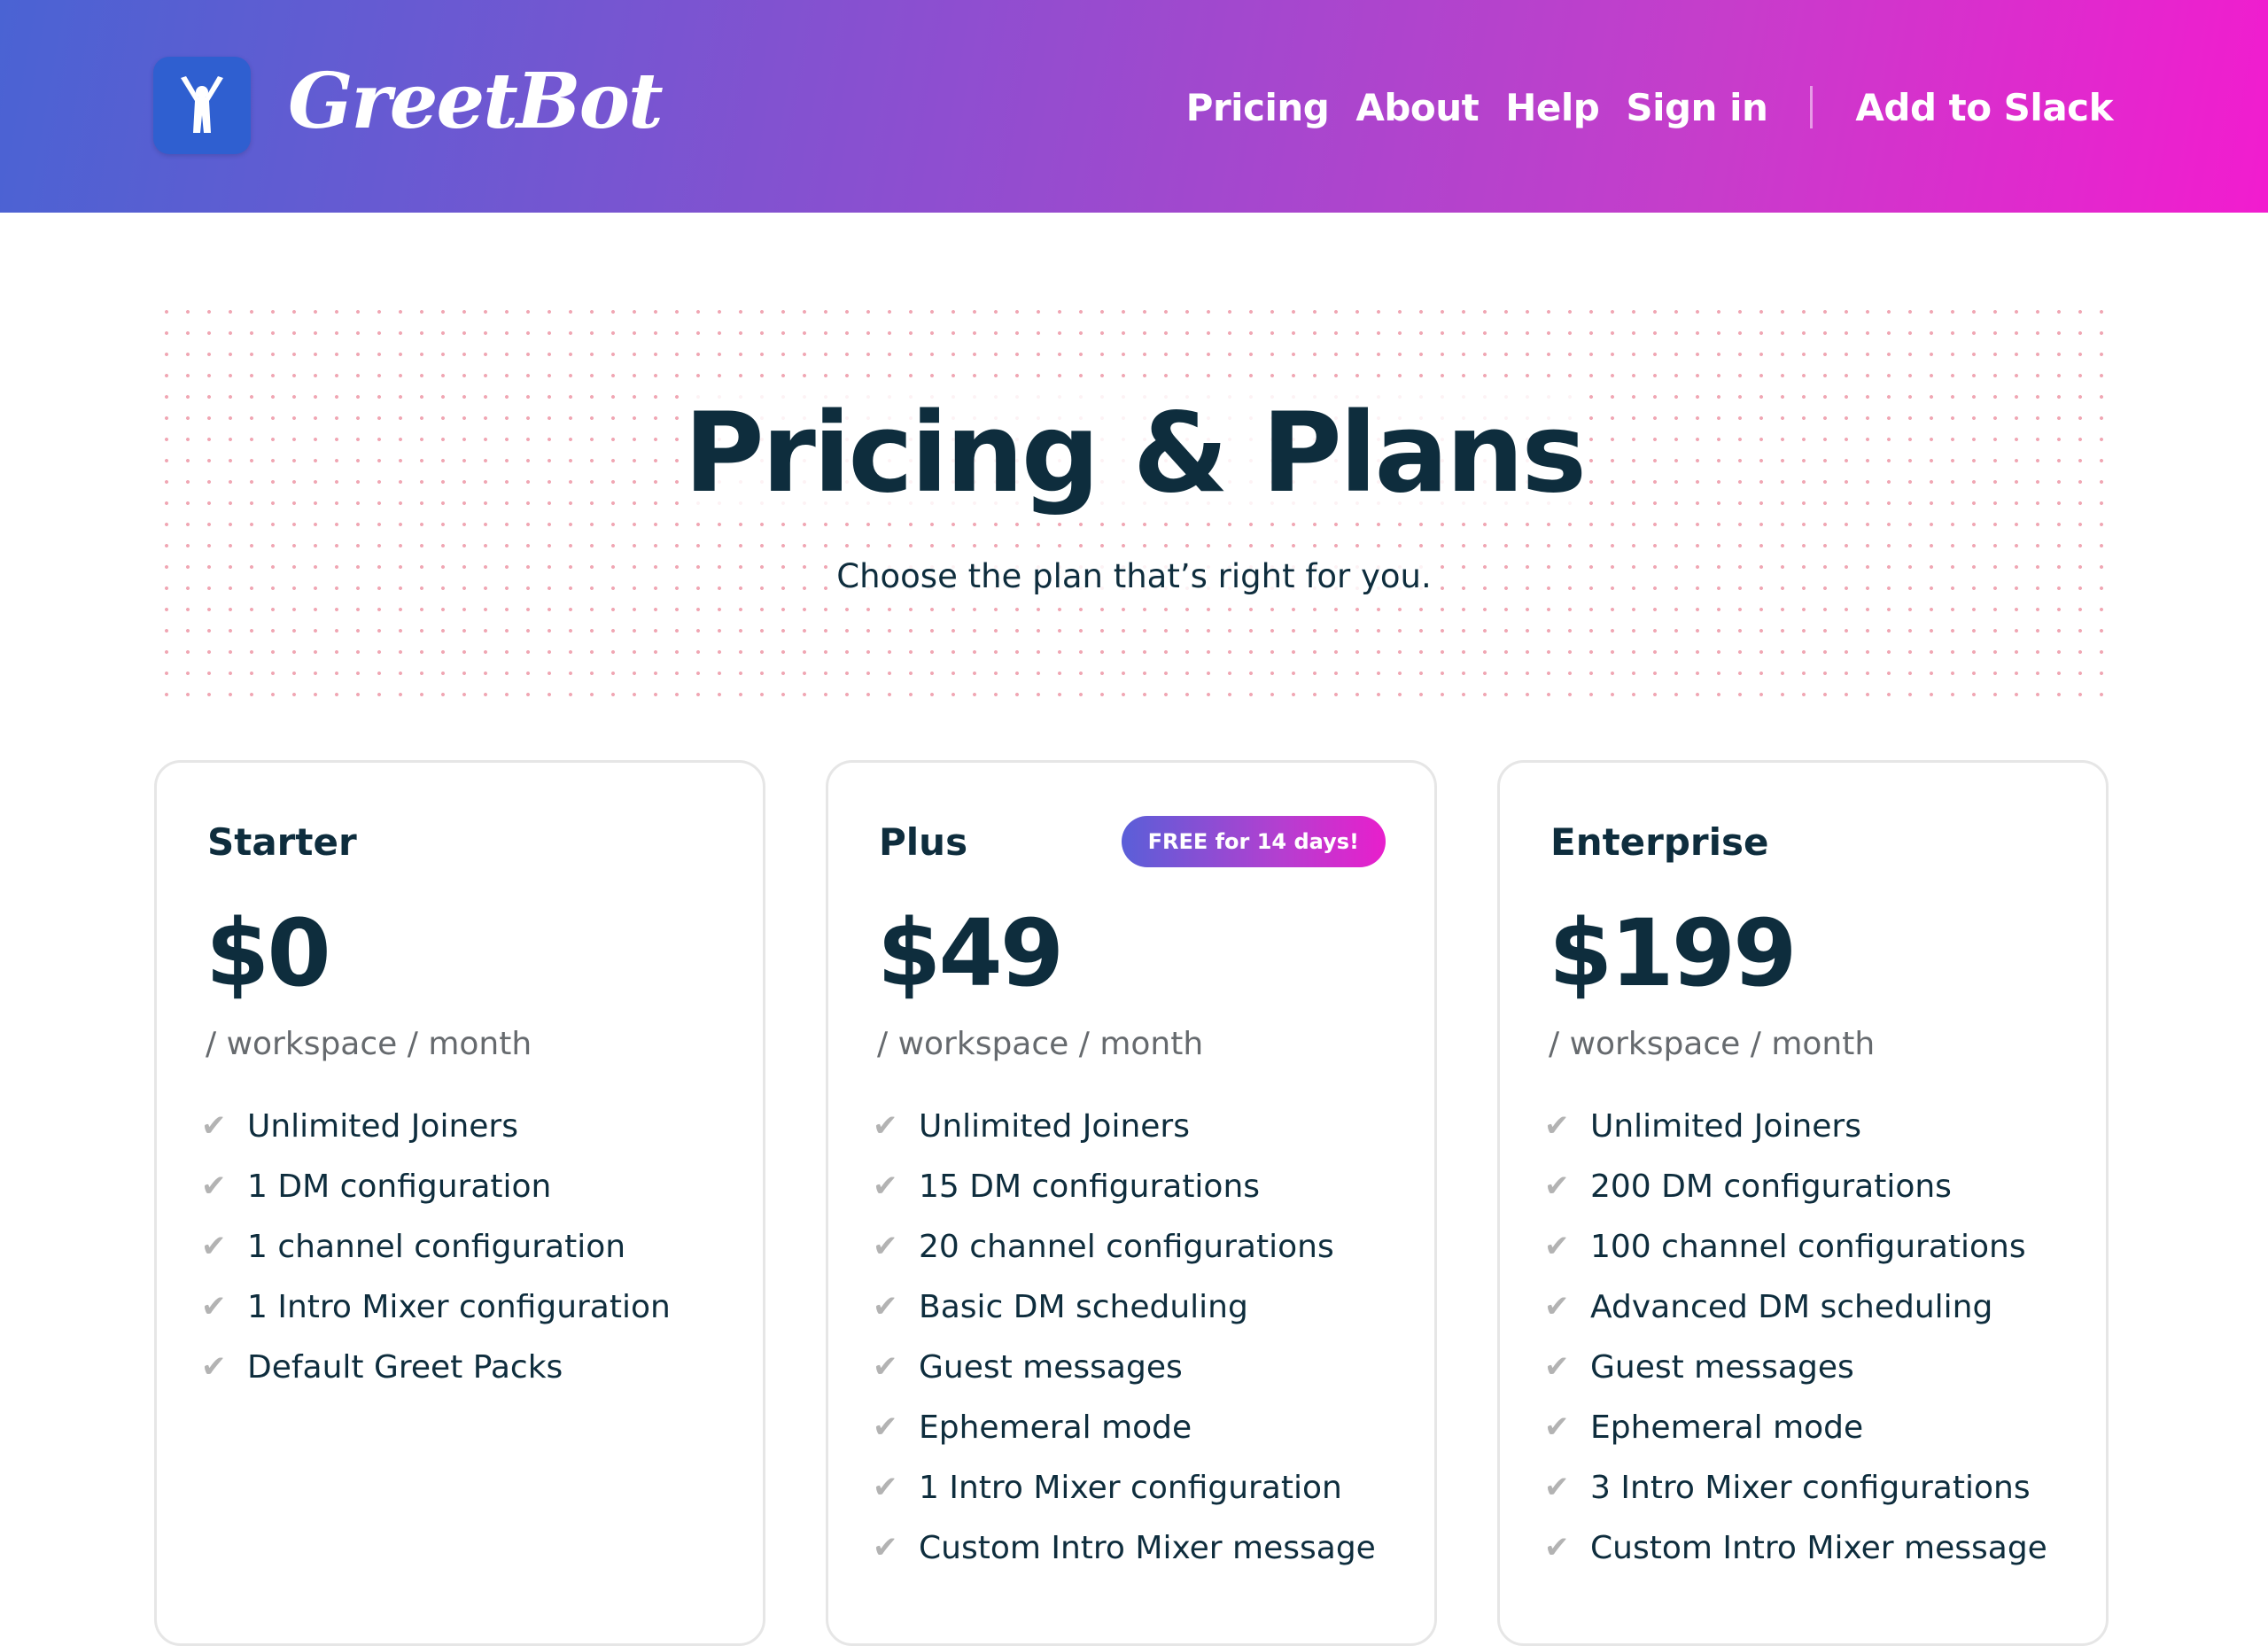 Image resolution: width=2268 pixels, height=1646 pixels. Describe the element at coordinates (1253, 841) in the screenshot. I see `free-trial-badge: FREE for 14 days!` at that location.